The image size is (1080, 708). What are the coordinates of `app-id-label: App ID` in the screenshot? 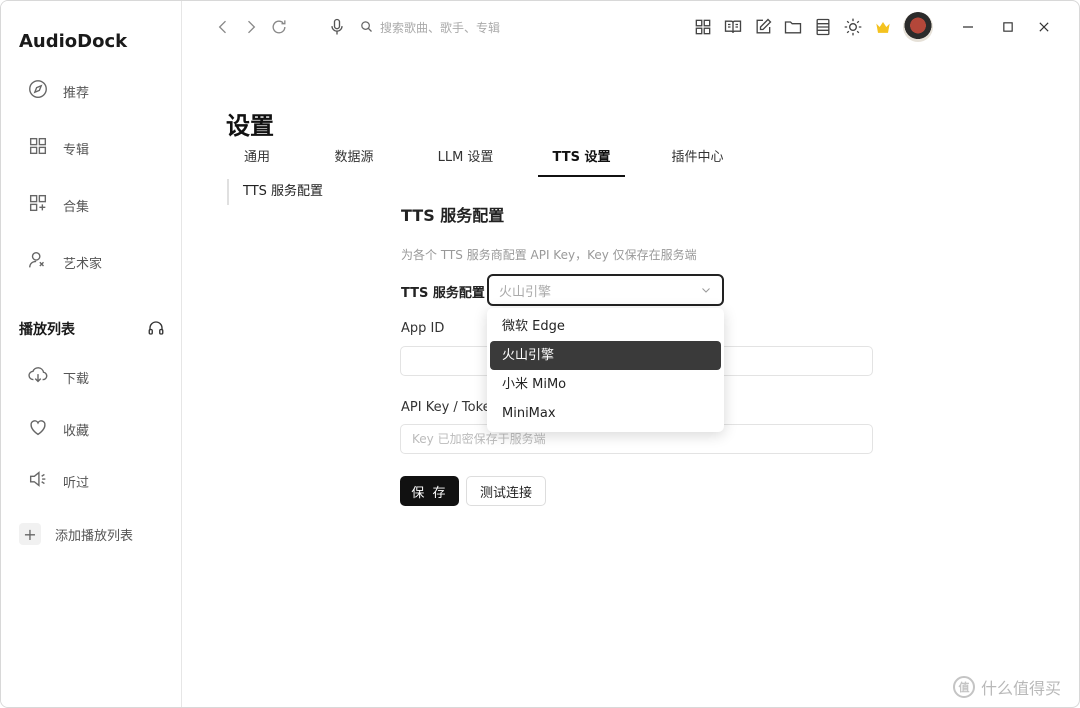 It's located at (423, 328).